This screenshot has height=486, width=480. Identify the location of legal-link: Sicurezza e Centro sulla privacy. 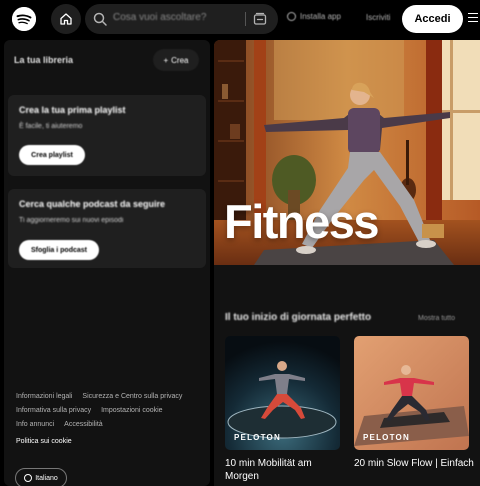
(132, 396).